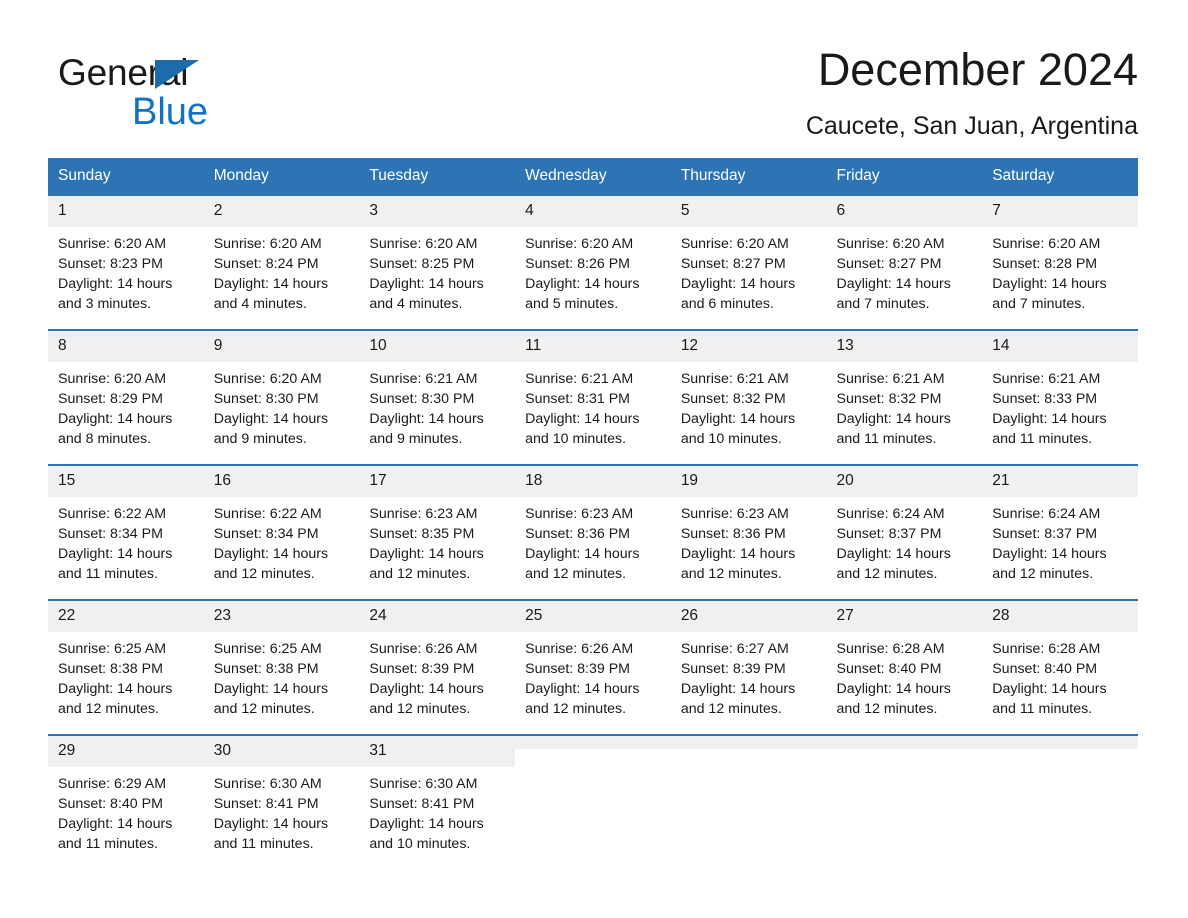 The width and height of the screenshot is (1188, 918). I want to click on day-number: 11, so click(593, 346).